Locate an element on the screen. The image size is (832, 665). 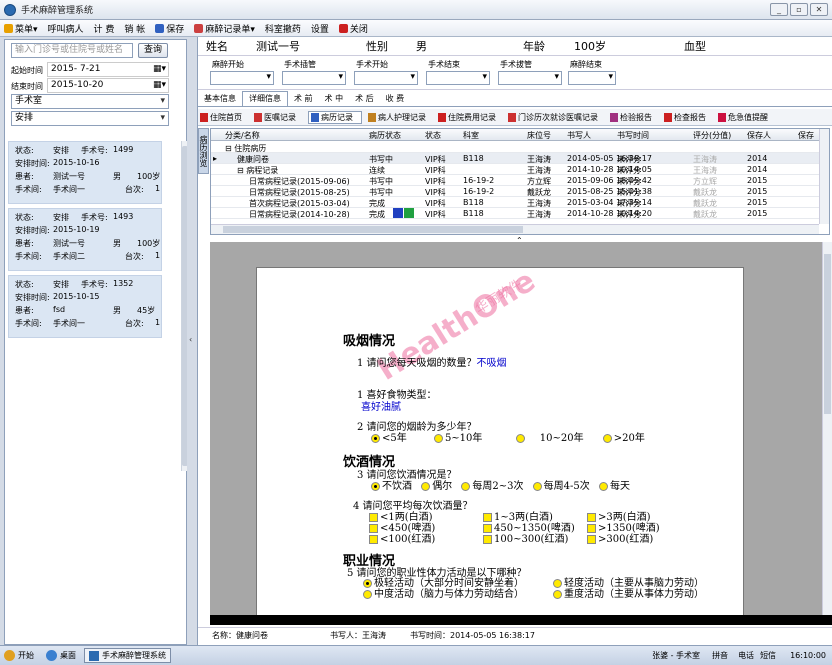
ime-indicator: 拼音 is located at coordinates (720, 655).